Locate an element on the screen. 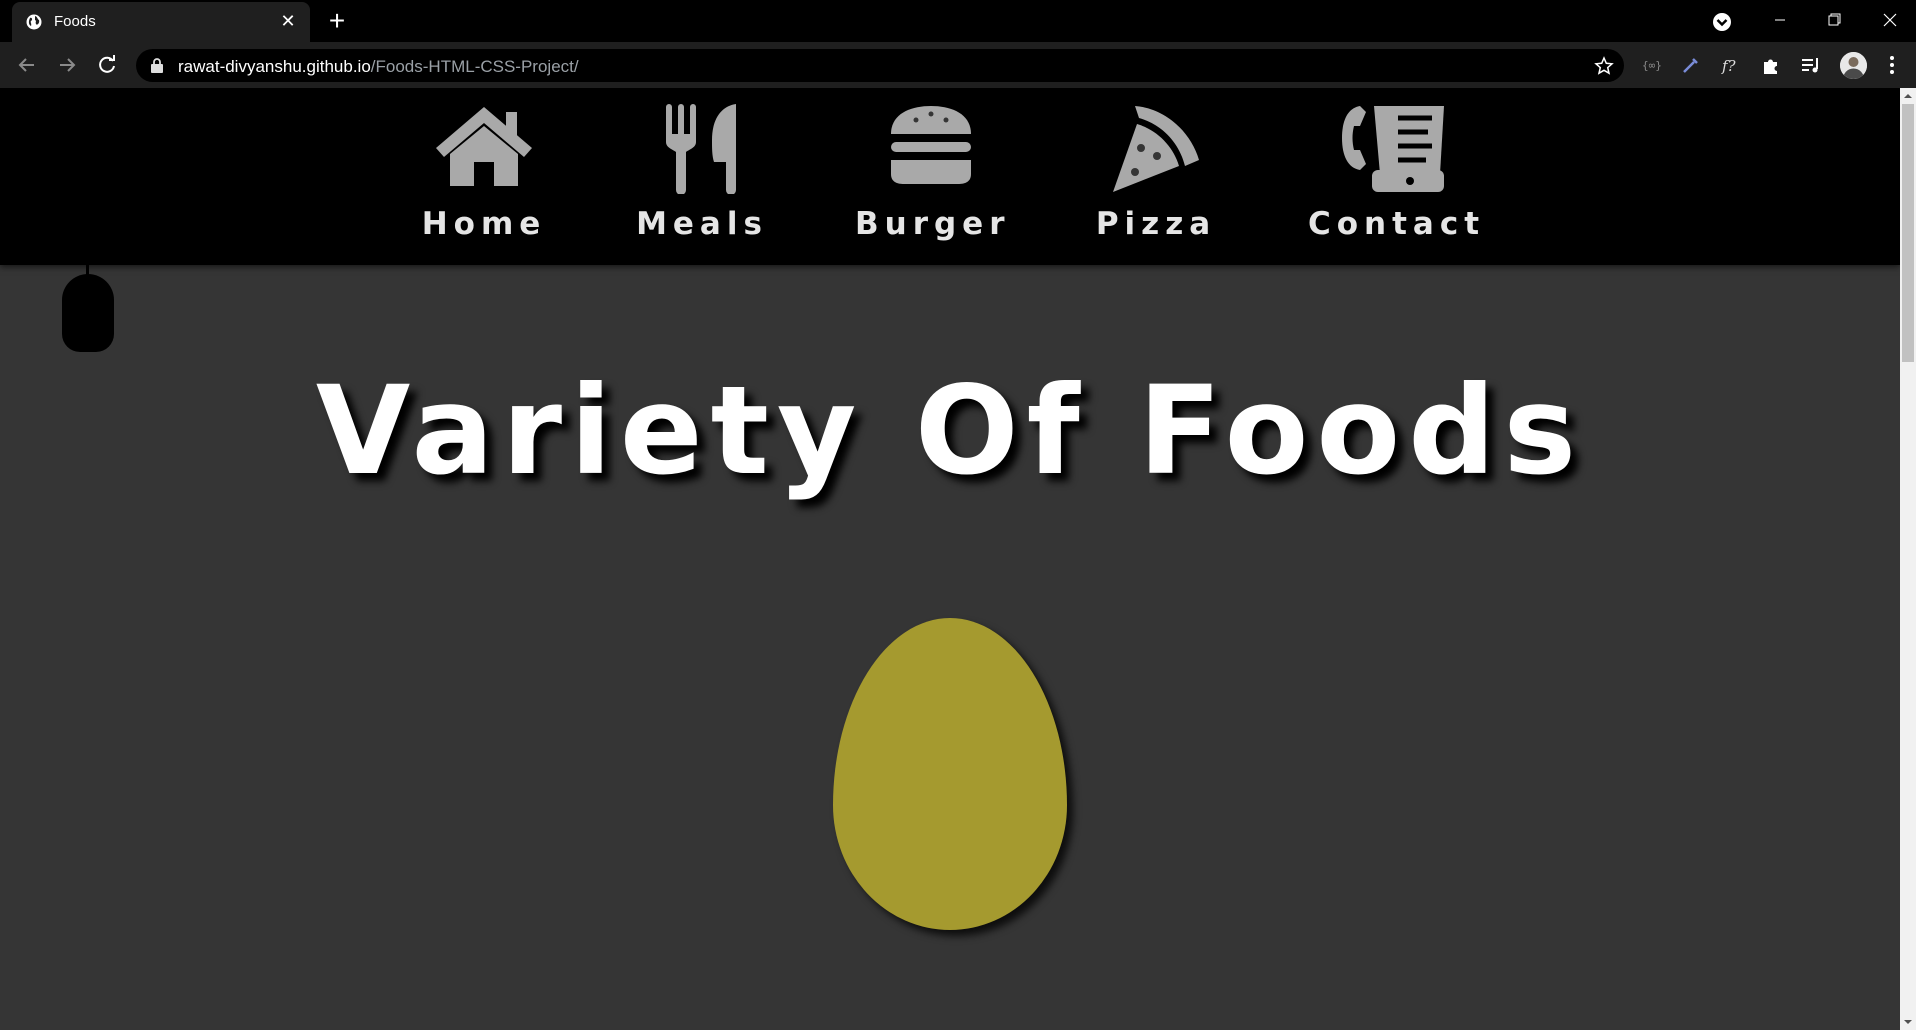 Image resolution: width=1916 pixels, height=1030 pixels. nav-label-contact: Contact is located at coordinates (1397, 224).